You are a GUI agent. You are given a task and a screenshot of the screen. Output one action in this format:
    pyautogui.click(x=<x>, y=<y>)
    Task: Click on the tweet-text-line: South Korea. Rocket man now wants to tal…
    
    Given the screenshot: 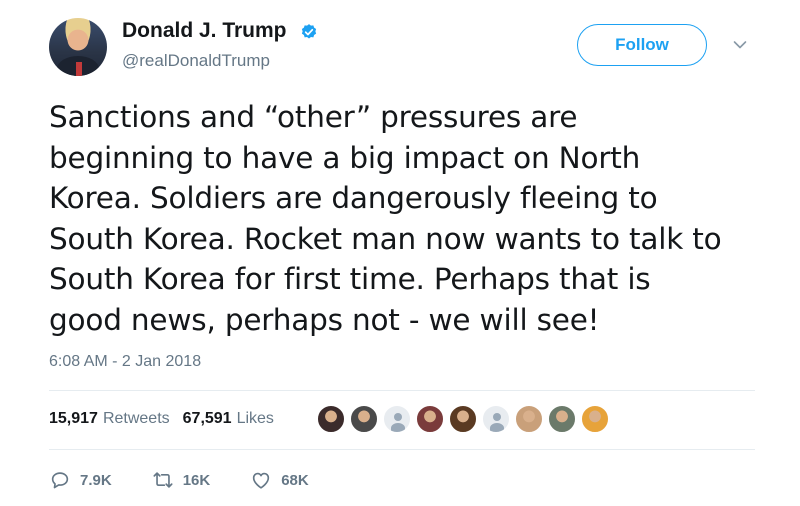 What is the action you would take?
    pyautogui.click(x=385, y=238)
    